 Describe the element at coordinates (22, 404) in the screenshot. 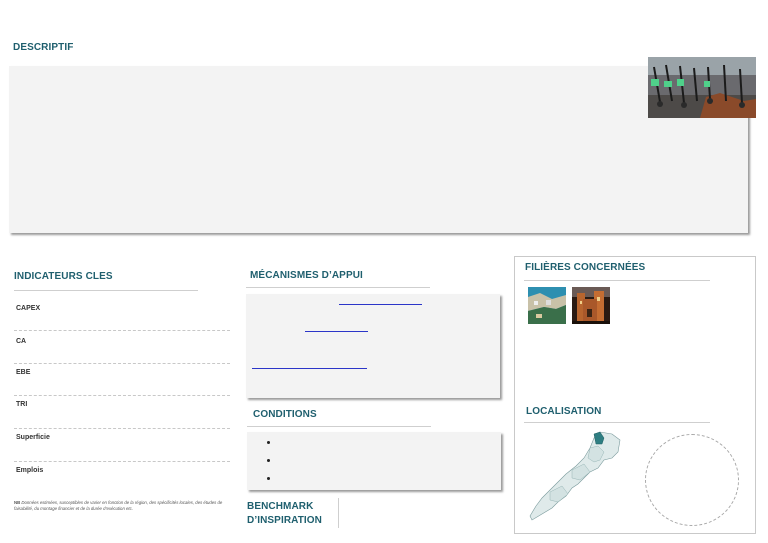

I see `indicator-tri: TRI` at that location.